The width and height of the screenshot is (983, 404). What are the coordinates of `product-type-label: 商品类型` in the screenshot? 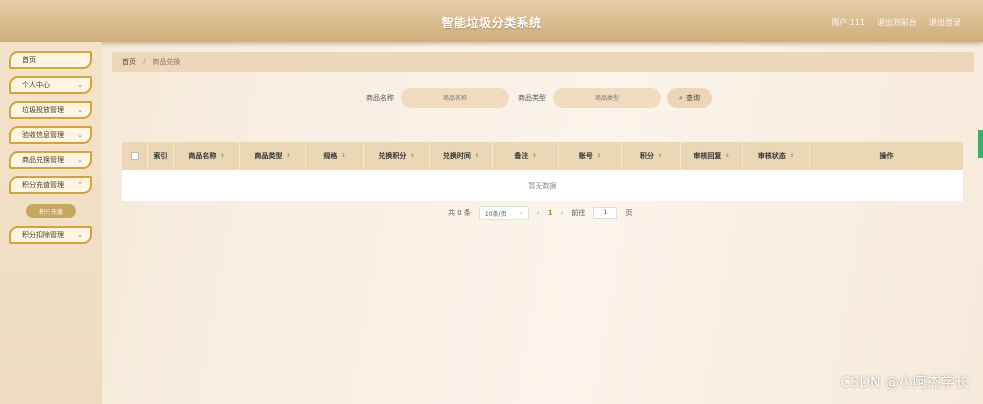 It's located at (532, 98).